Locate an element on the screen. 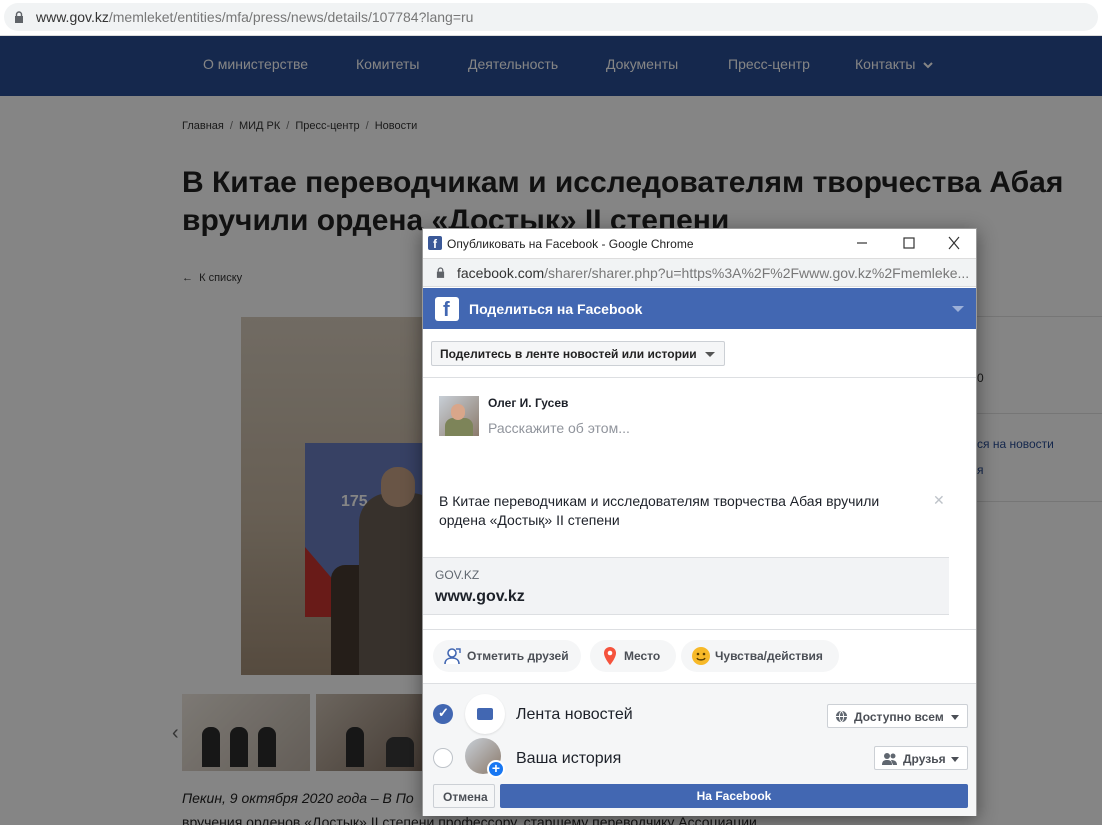 The width and height of the screenshot is (1102, 825). feeling-activity-button: Чувства/действия is located at coordinates (760, 656).